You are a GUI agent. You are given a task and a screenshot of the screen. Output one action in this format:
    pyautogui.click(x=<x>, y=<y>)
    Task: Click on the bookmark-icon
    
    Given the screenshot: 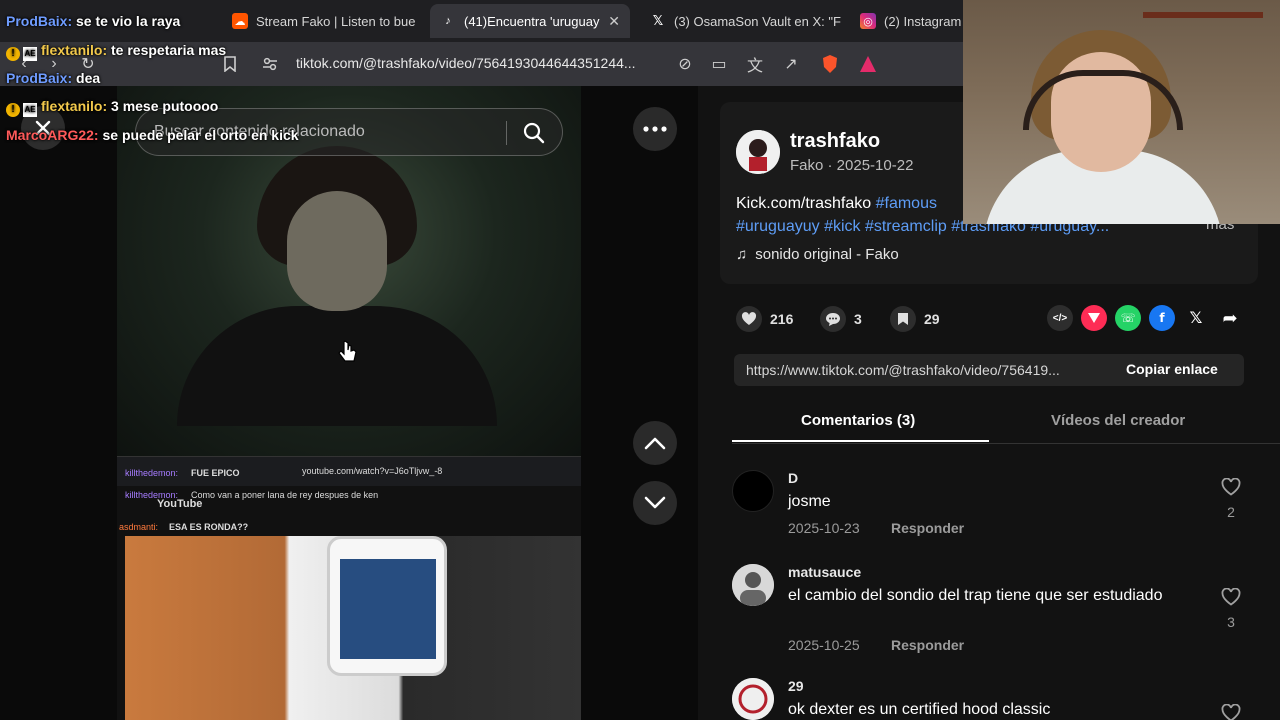 What is the action you would take?
    pyautogui.click(x=903, y=319)
    